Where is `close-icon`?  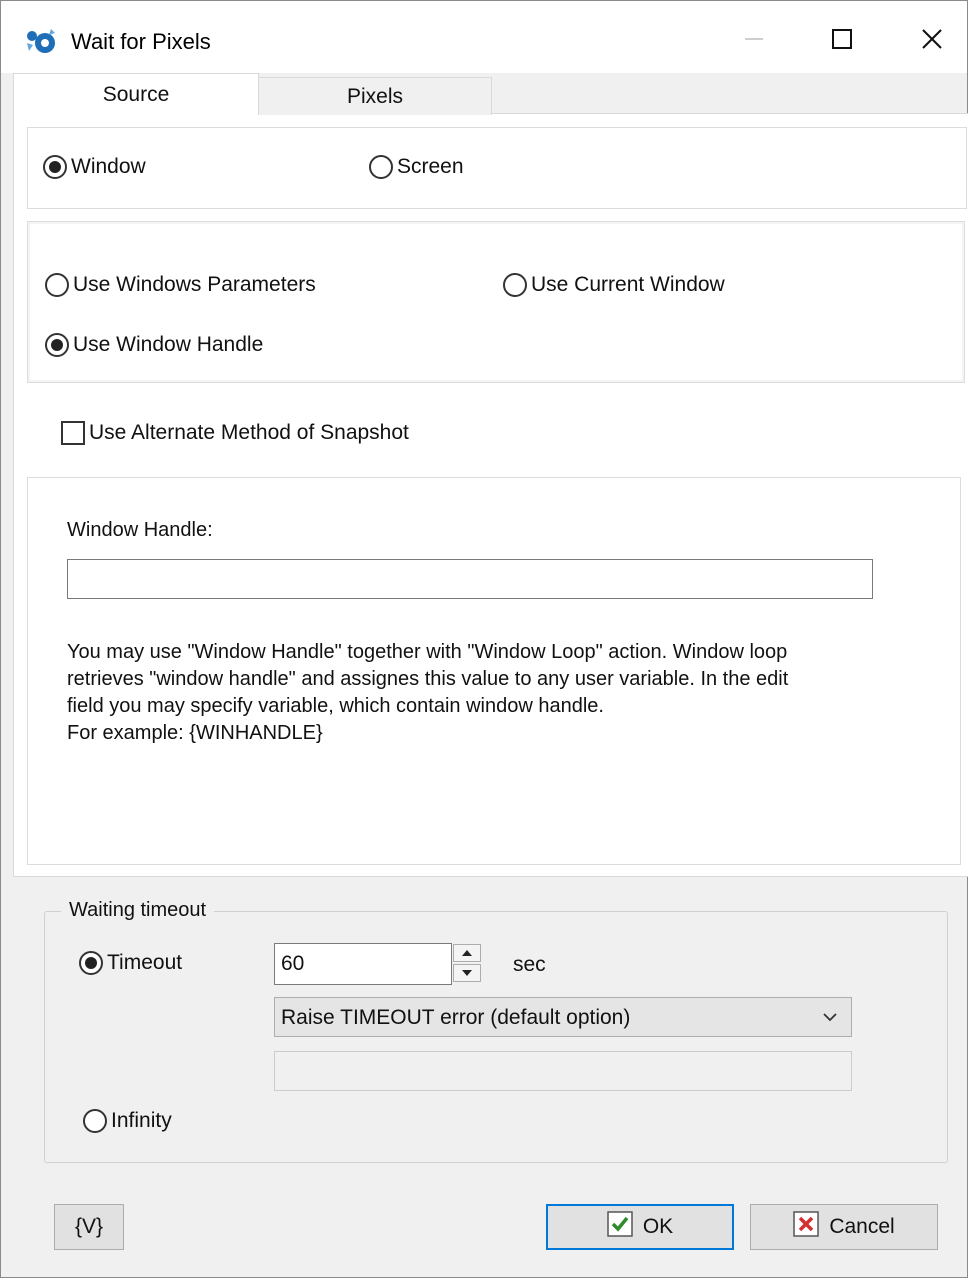 close-icon is located at coordinates (932, 39).